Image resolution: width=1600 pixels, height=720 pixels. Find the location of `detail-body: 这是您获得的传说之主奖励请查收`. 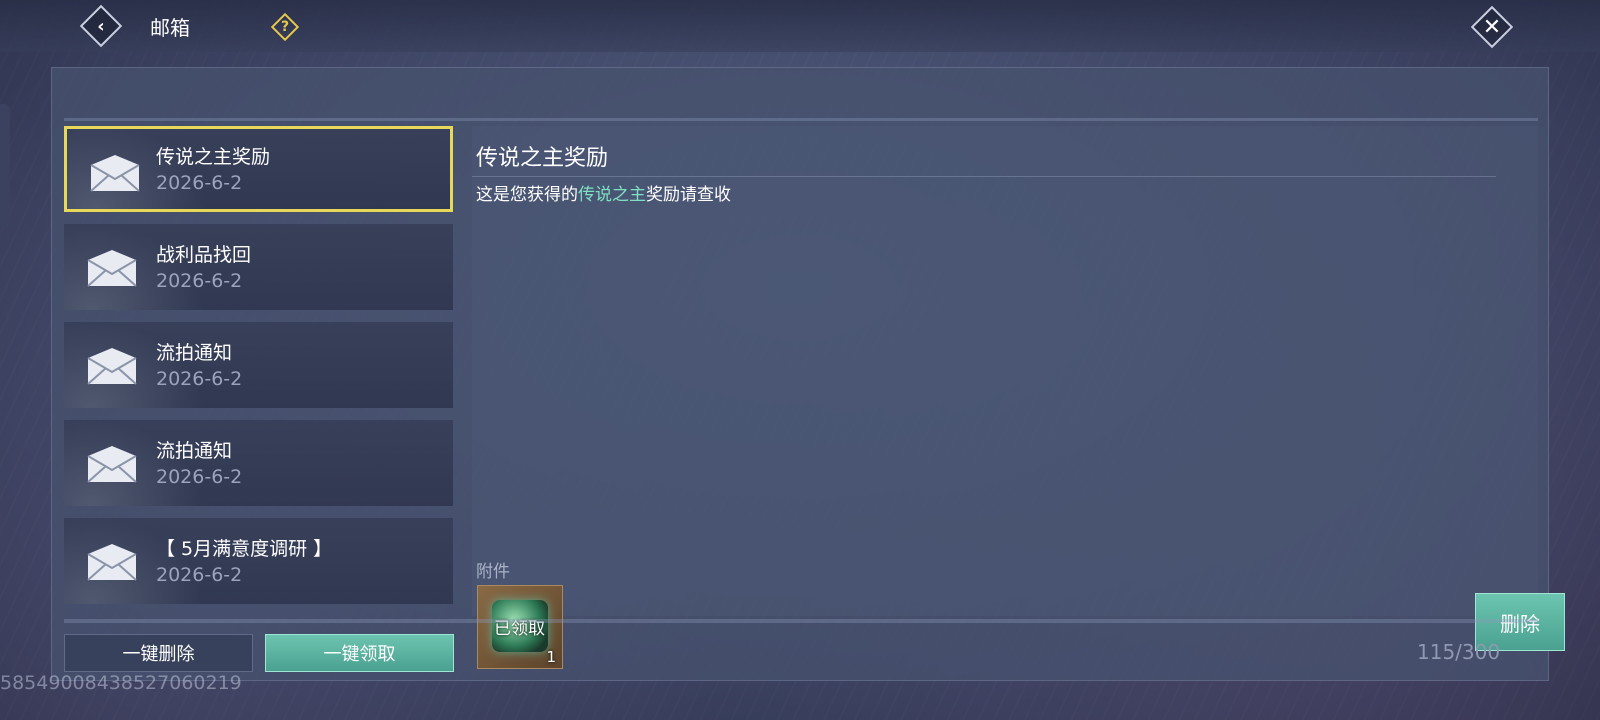

detail-body: 这是您获得的传说之主奖励请查收 is located at coordinates (603, 192).